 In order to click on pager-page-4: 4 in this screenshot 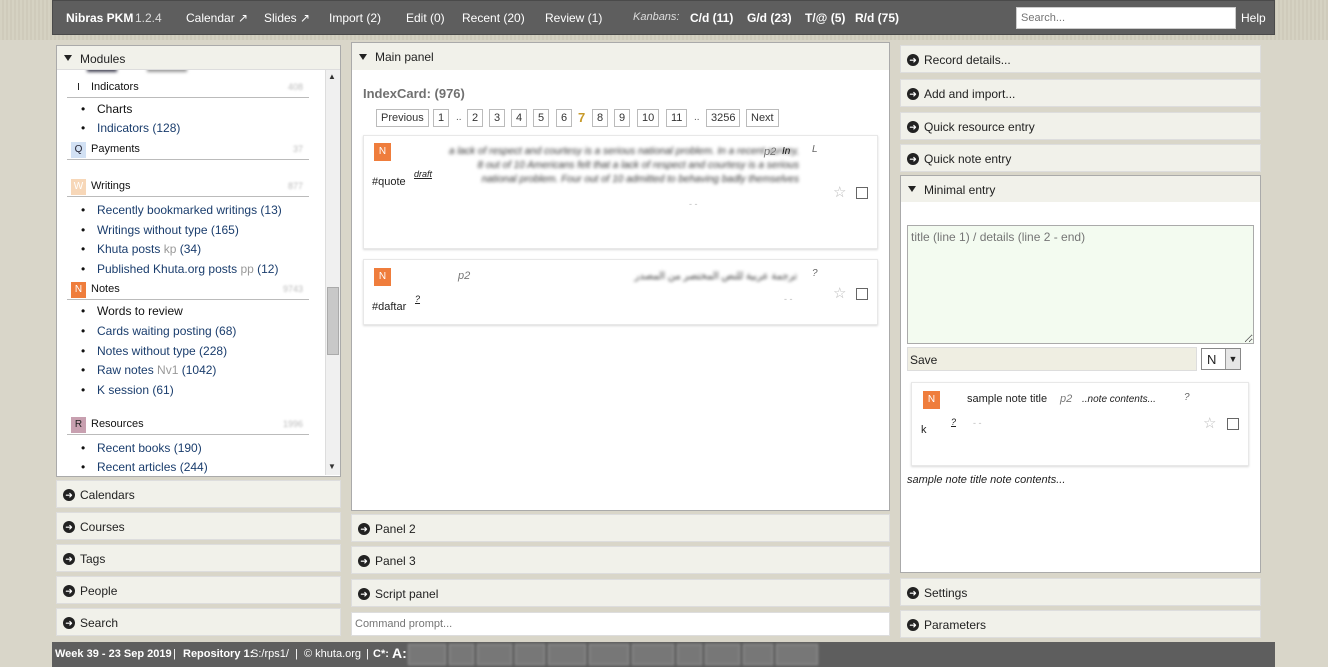, I will do `click(519, 118)`.